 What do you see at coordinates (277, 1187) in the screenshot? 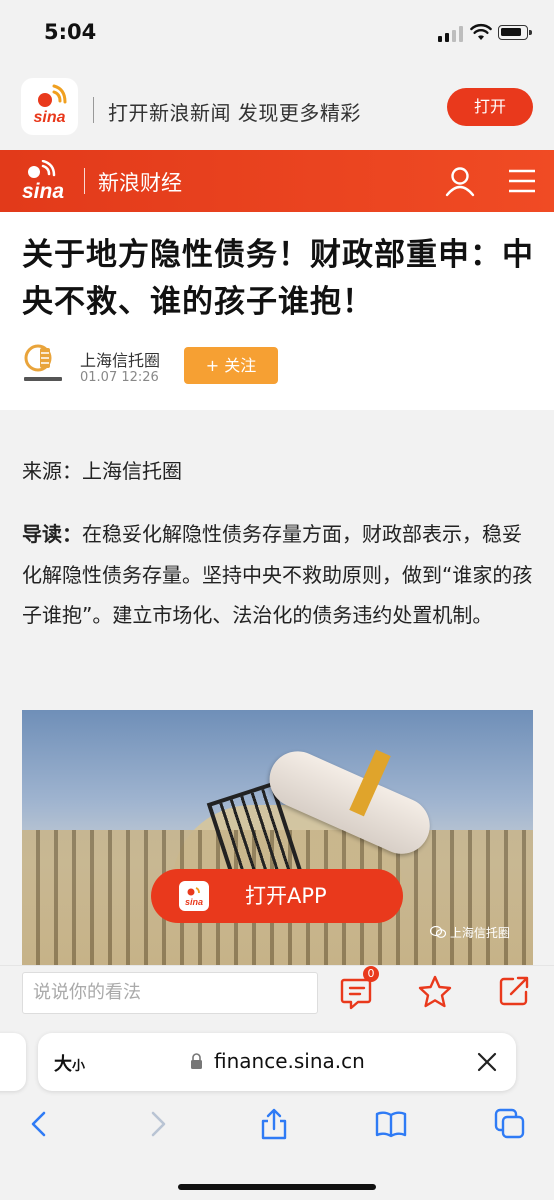
I see `home-indicator` at bounding box center [277, 1187].